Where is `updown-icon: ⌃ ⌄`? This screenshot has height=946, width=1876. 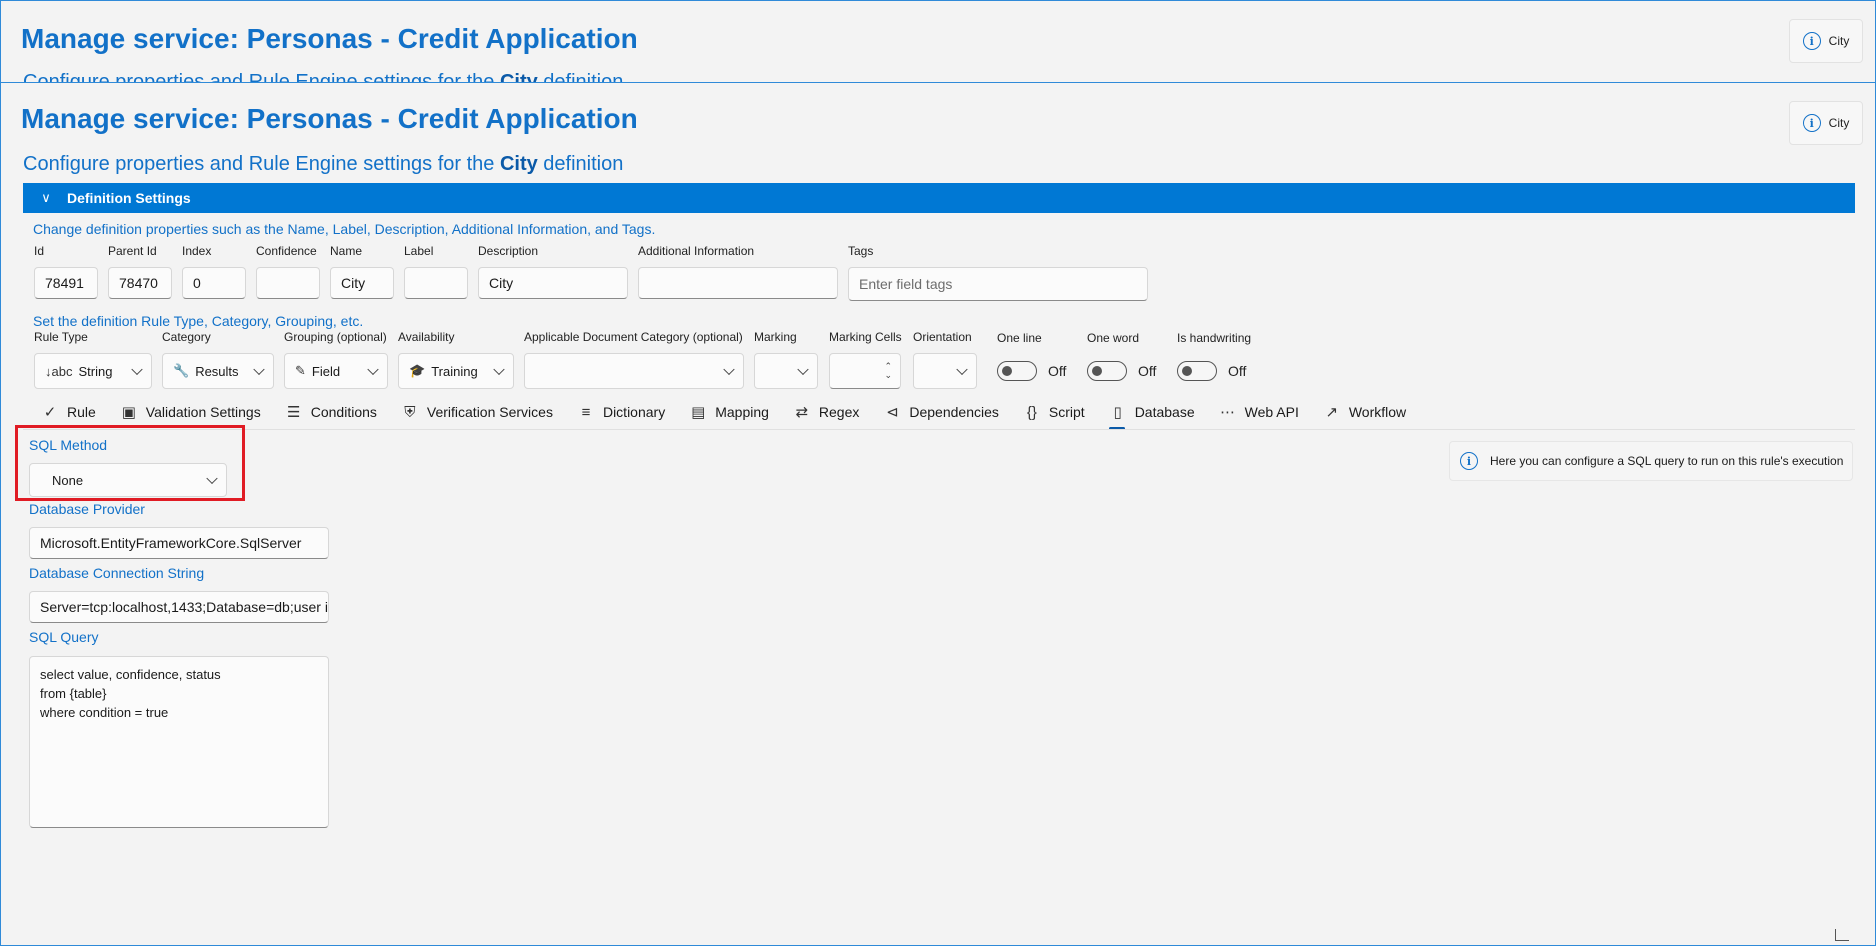 updown-icon: ⌃ ⌄ is located at coordinates (888, 371).